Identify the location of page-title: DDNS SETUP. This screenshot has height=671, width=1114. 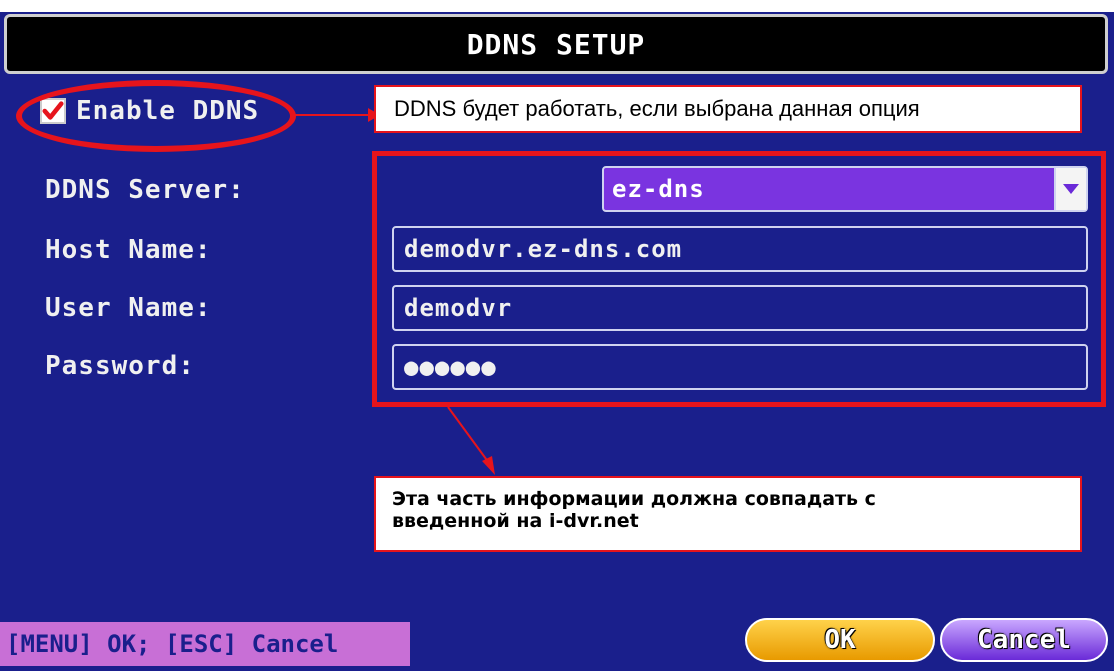
(556, 44).